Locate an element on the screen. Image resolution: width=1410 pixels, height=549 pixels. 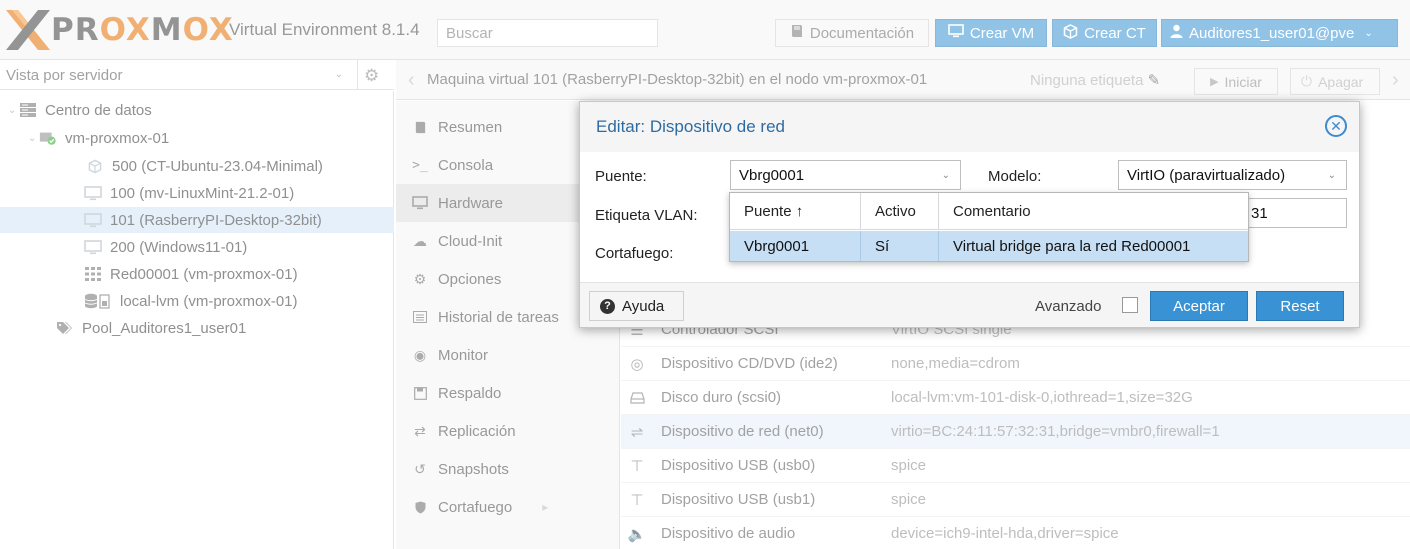
help-label: Ayuda is located at coordinates (643, 306).